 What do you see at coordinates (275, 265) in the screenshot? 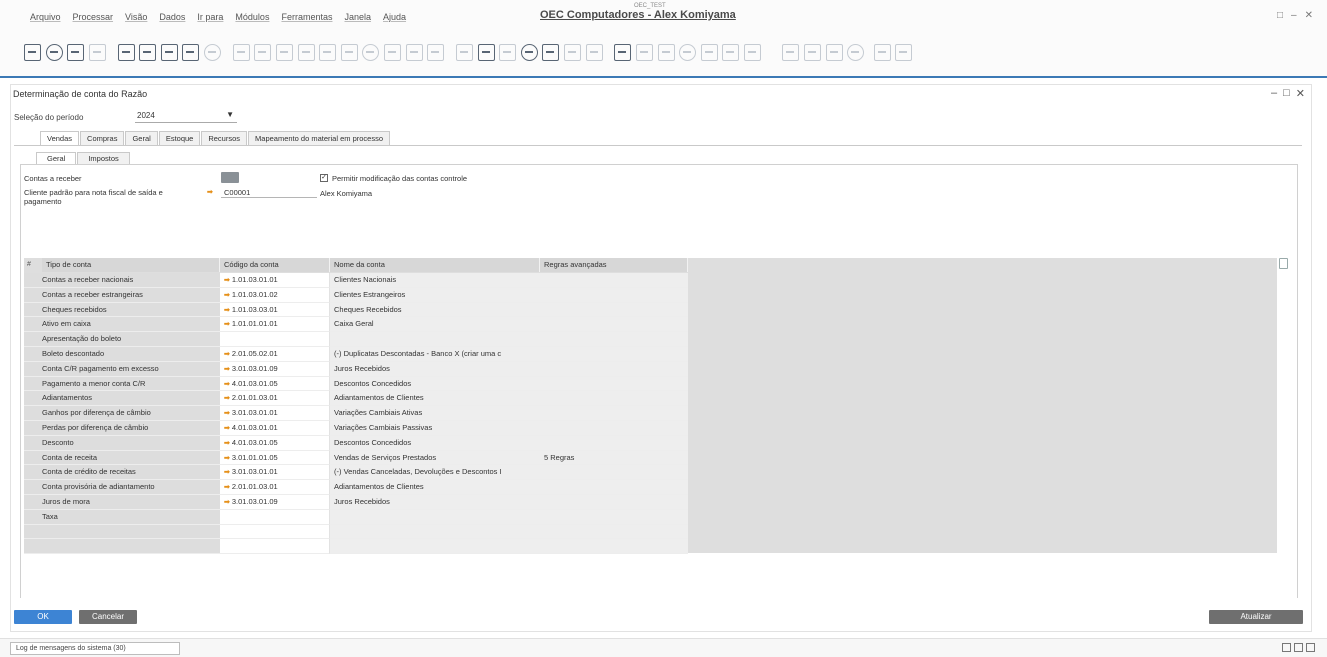
I see `grid-header-code: Código da conta` at bounding box center [275, 265].